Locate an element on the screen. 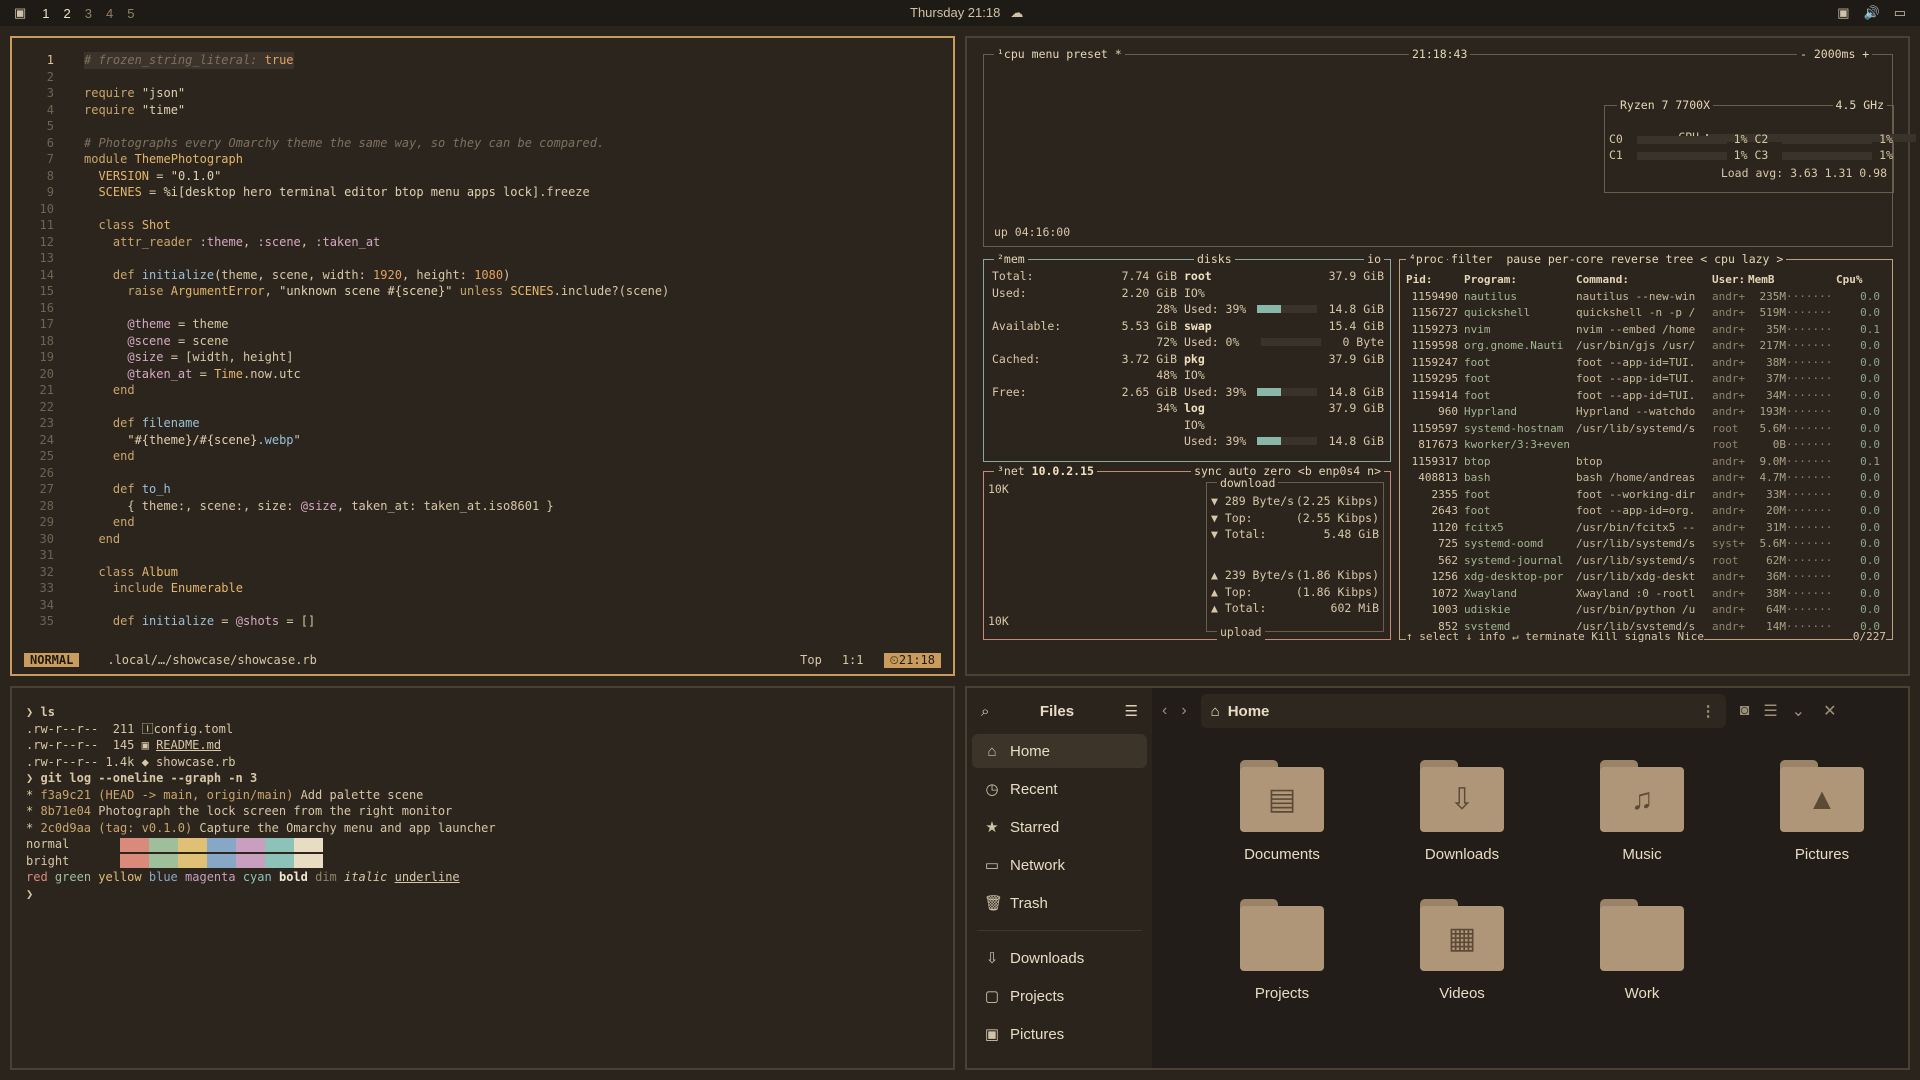 The height and width of the screenshot is (1080, 1920). workspace-5: 5 is located at coordinates (130, 13).